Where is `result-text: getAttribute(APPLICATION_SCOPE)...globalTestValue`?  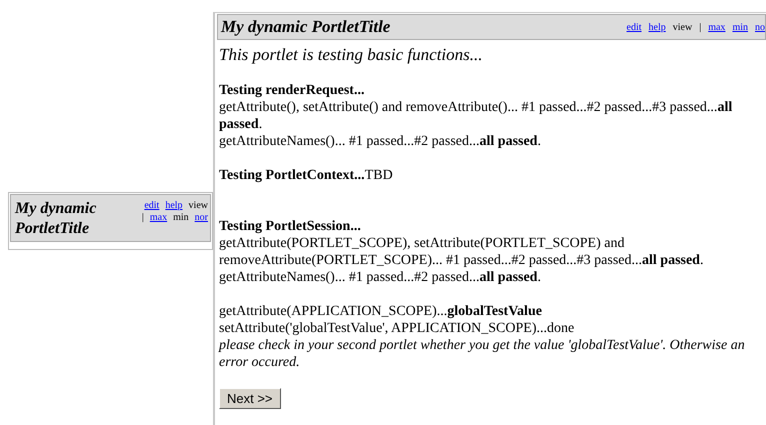
result-text: getAttribute(APPLICATION_SCOPE)...globalTestValue is located at coordinates (381, 311).